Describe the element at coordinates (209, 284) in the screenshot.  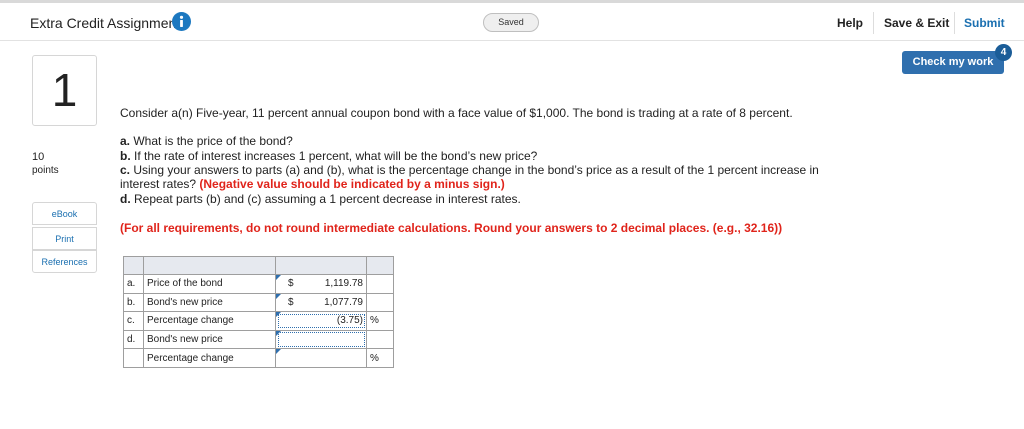
I see `row-label: Price of the bond` at that location.